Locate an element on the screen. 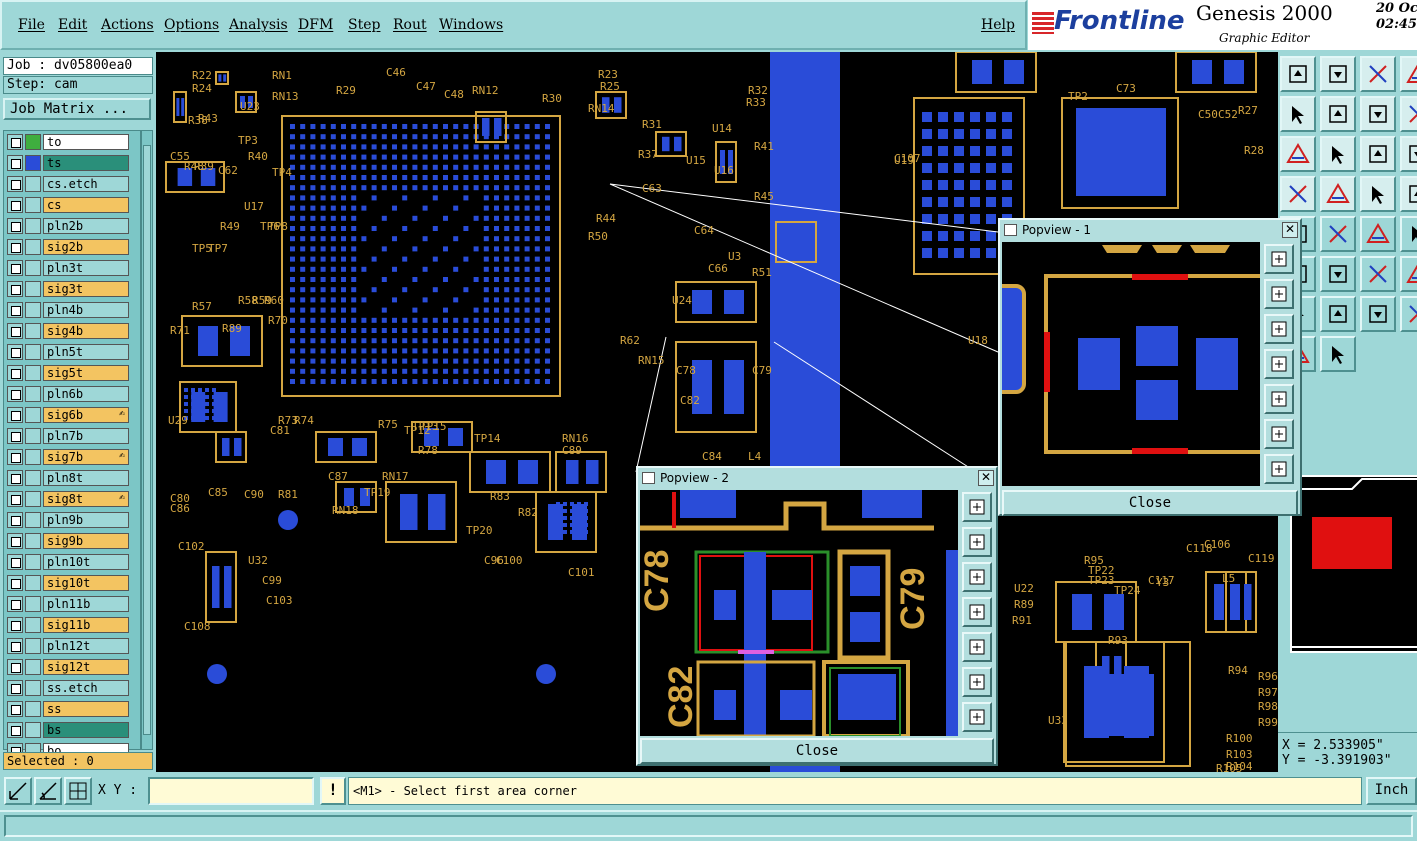 The width and height of the screenshot is (1417, 841). triangle-icon is located at coordinates (1338, 314).